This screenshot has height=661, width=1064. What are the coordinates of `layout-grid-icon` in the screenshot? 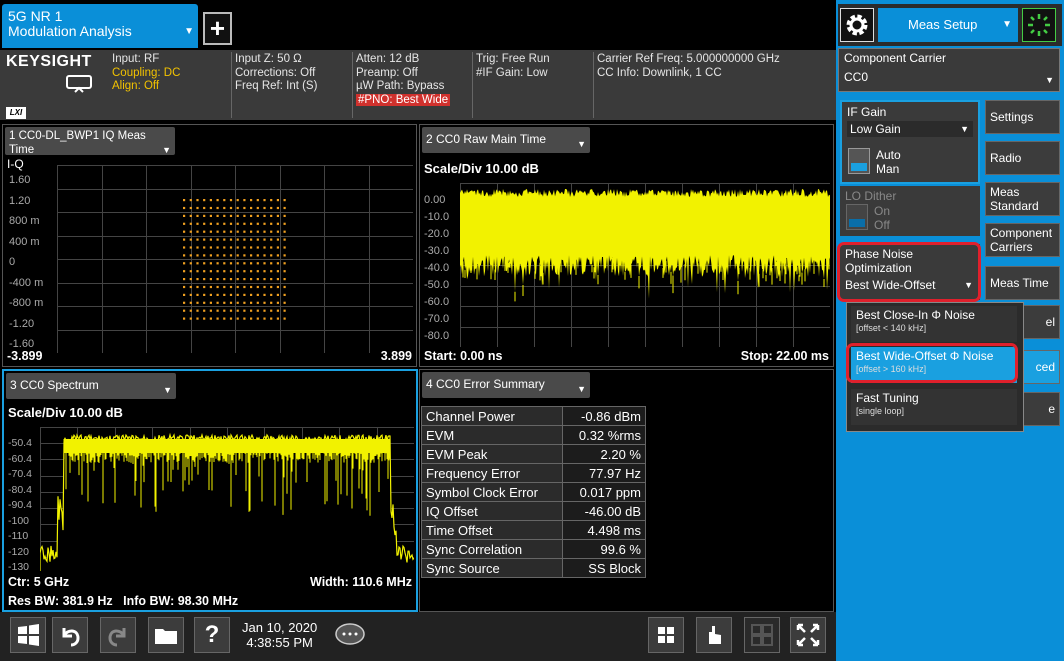 It's located at (762, 635).